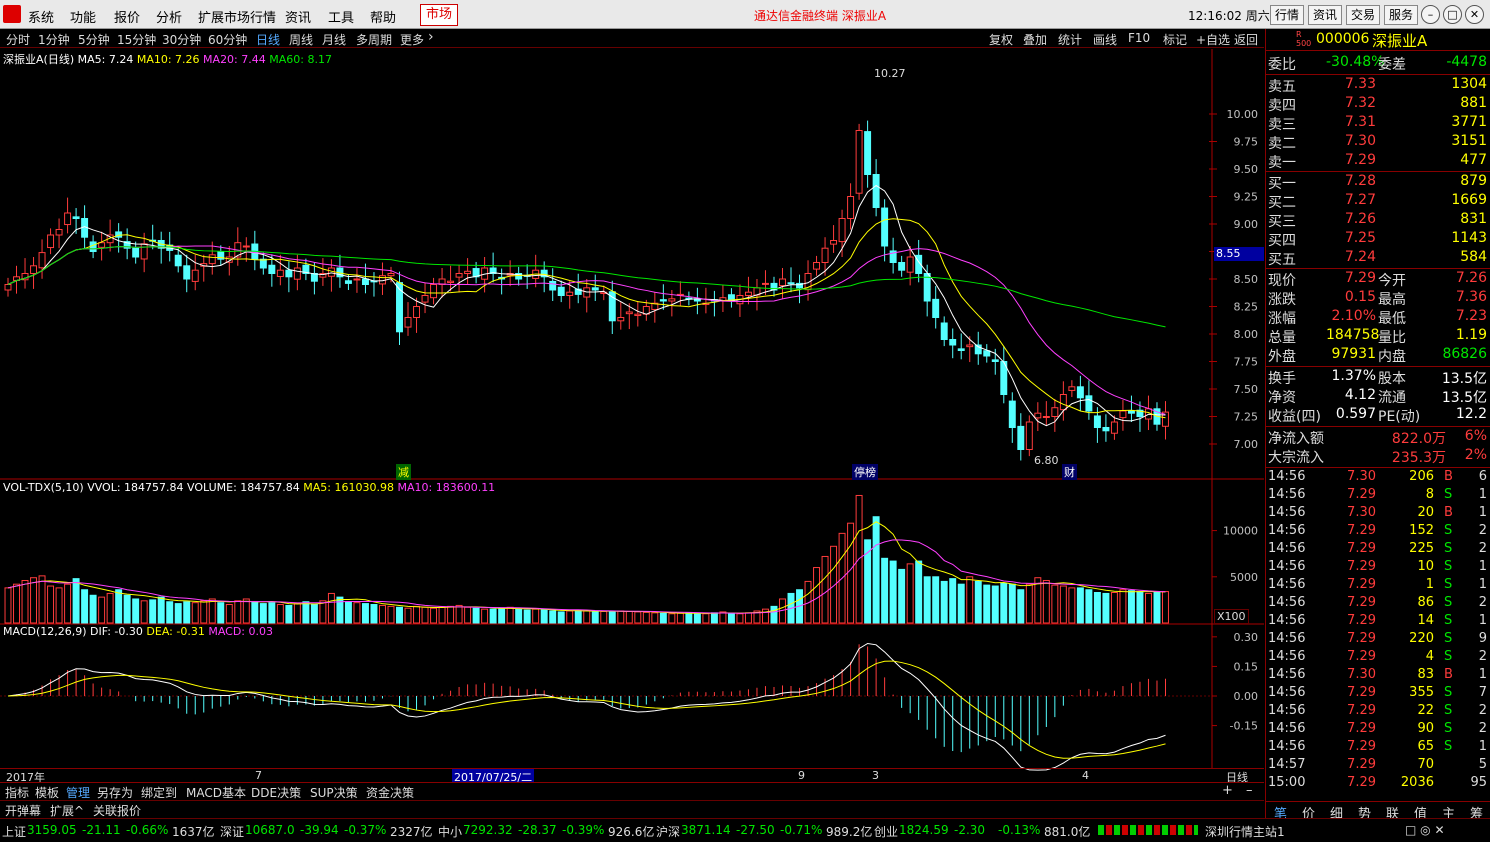  Describe the element at coordinates (1246, 39) in the screenshot. I see `chart-tool-button: 返回` at that location.